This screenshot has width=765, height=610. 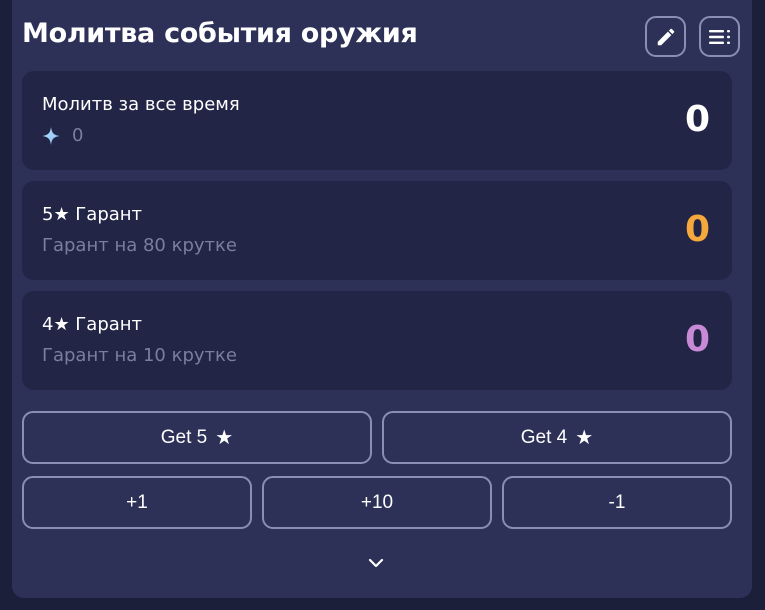 I want to click on card-header: Молитва события оружия, so click(x=382, y=38).